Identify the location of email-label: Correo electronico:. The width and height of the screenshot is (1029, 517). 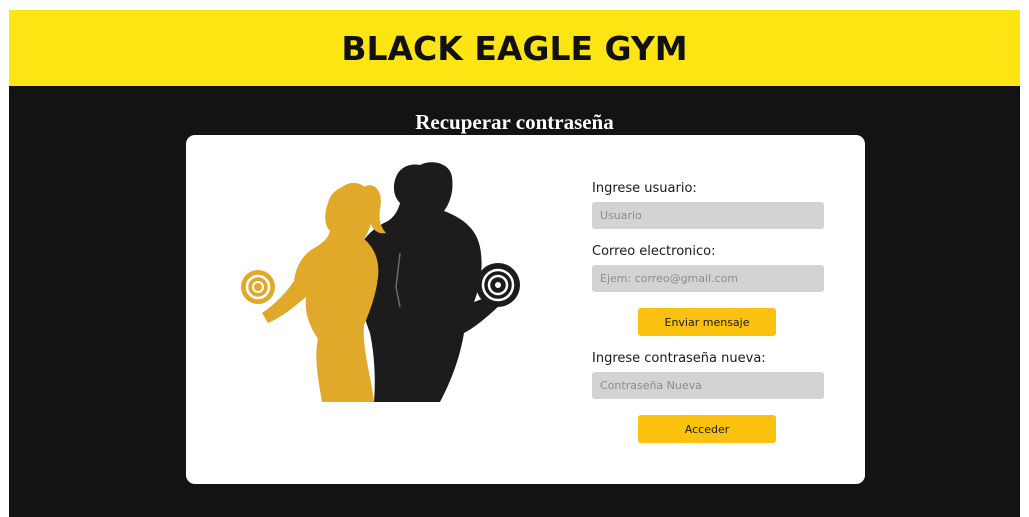
(654, 251).